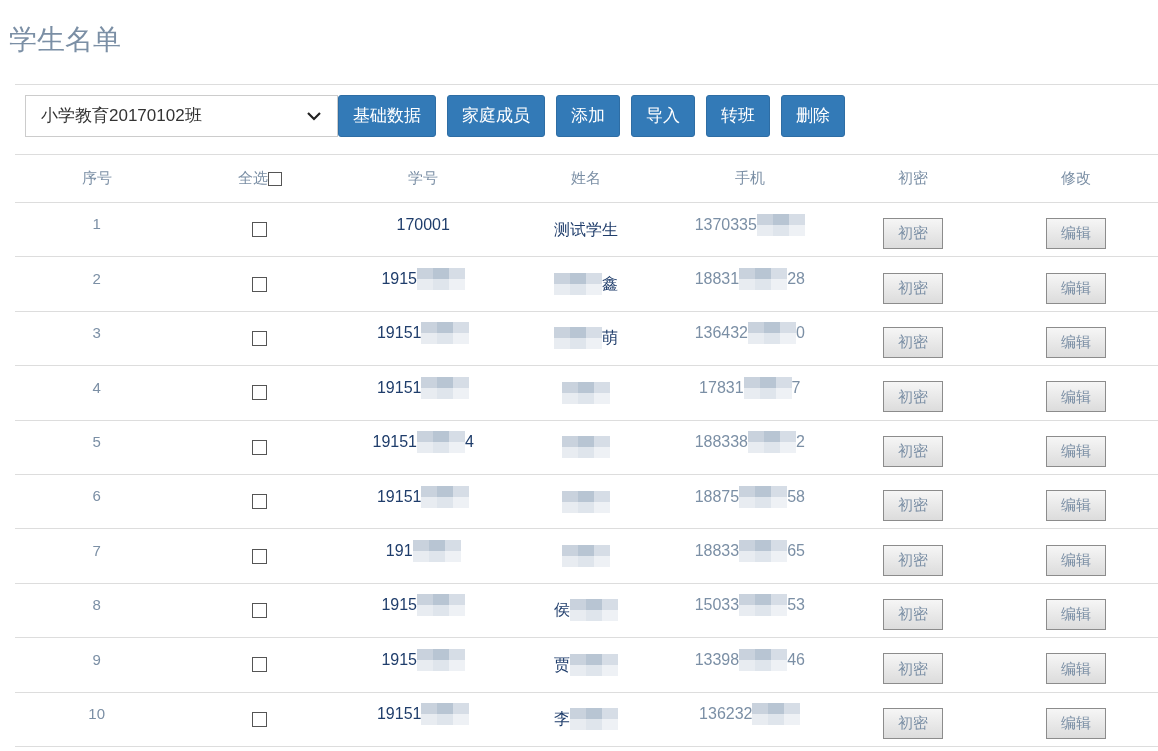 Image resolution: width=1158 pixels, height=751 pixels. I want to click on phone-number: 13398, so click(717, 659).